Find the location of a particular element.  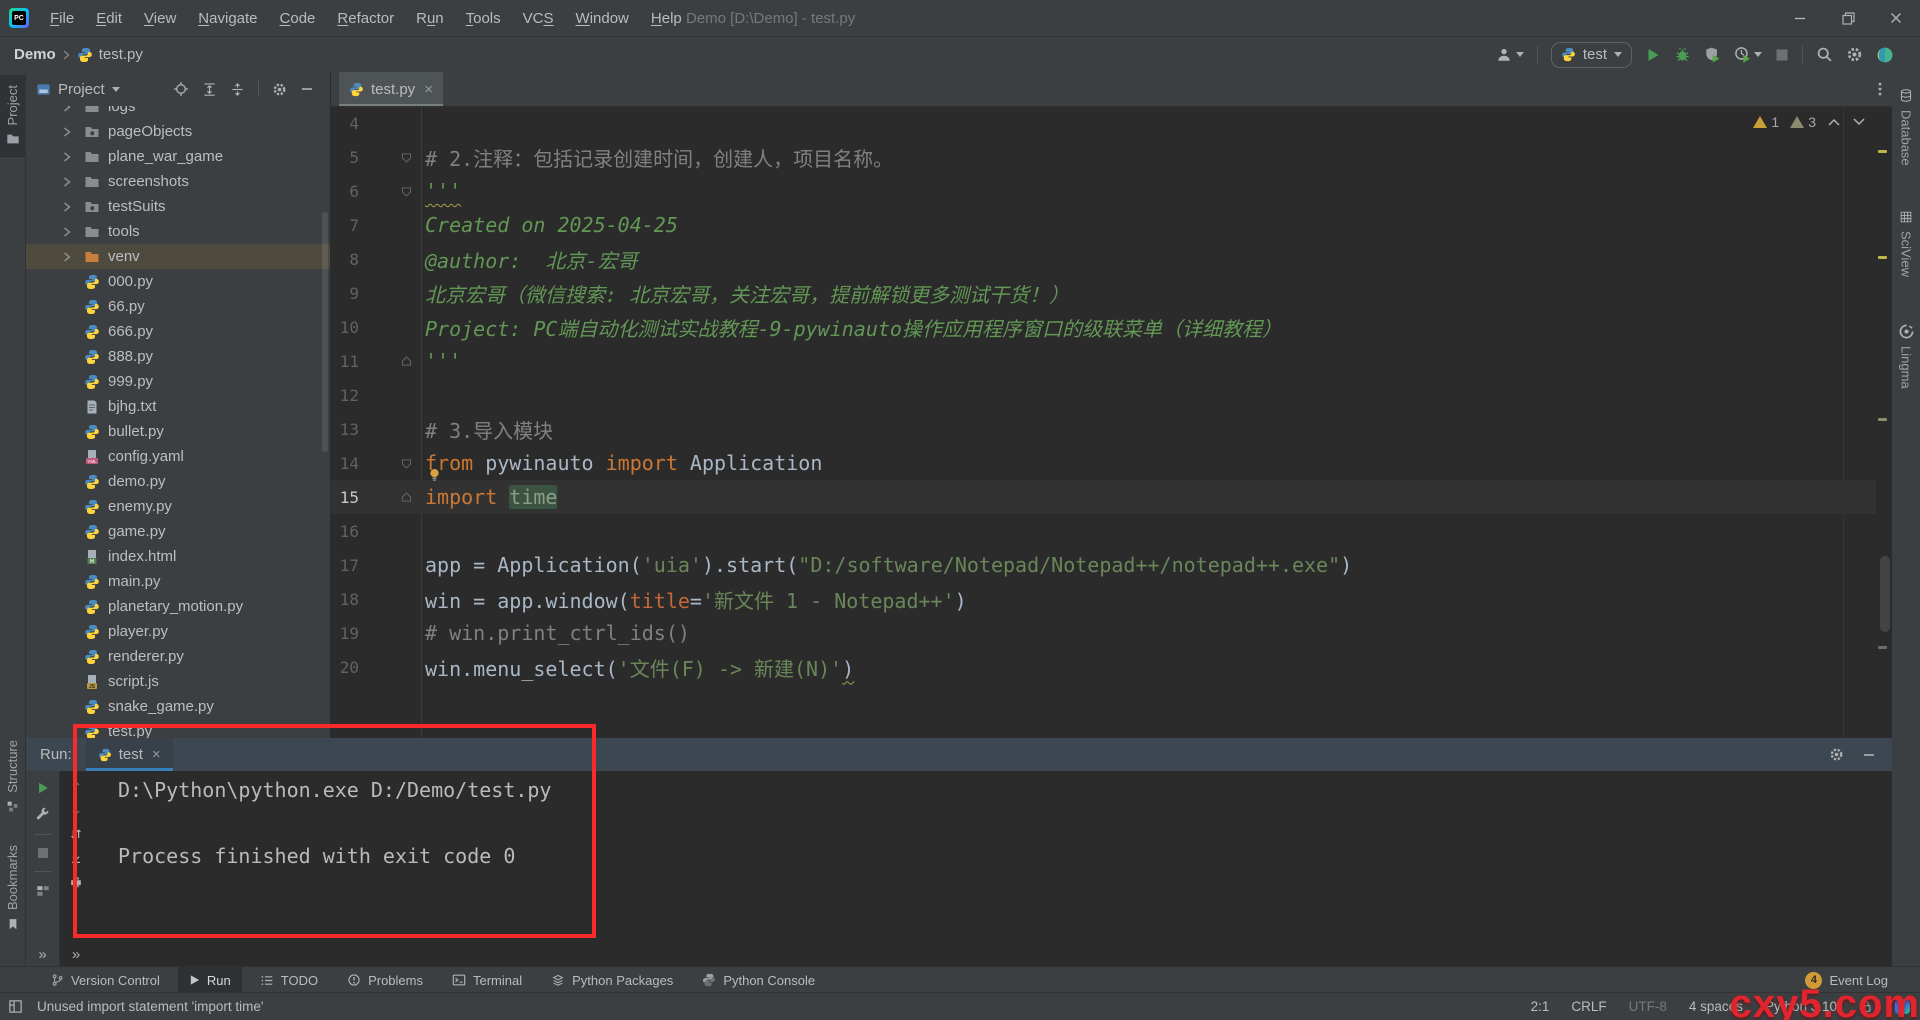

close-tab-icon: × is located at coordinates (156, 754).